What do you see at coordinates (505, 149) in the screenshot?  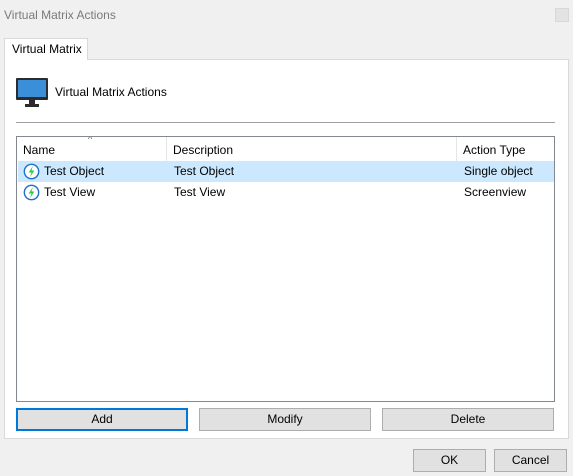 I see `column-header-action-type: Action Type` at bounding box center [505, 149].